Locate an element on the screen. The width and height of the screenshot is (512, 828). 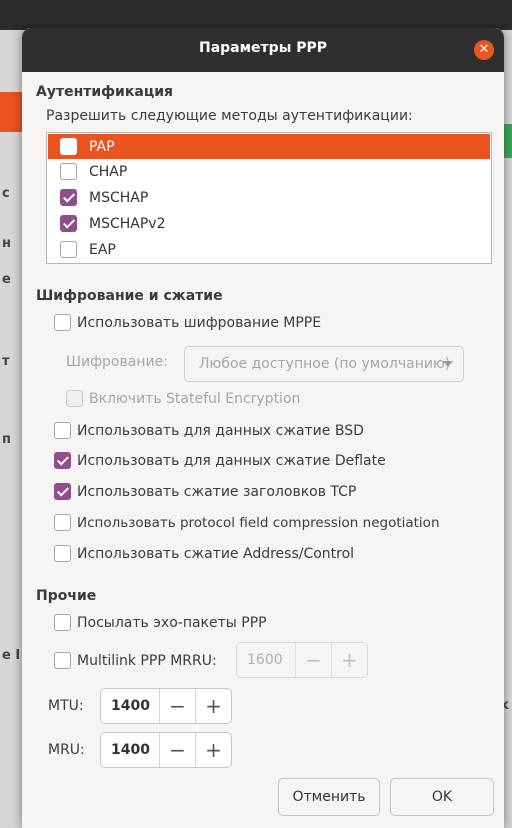
mru-label: MRU: is located at coordinates (66, 750).